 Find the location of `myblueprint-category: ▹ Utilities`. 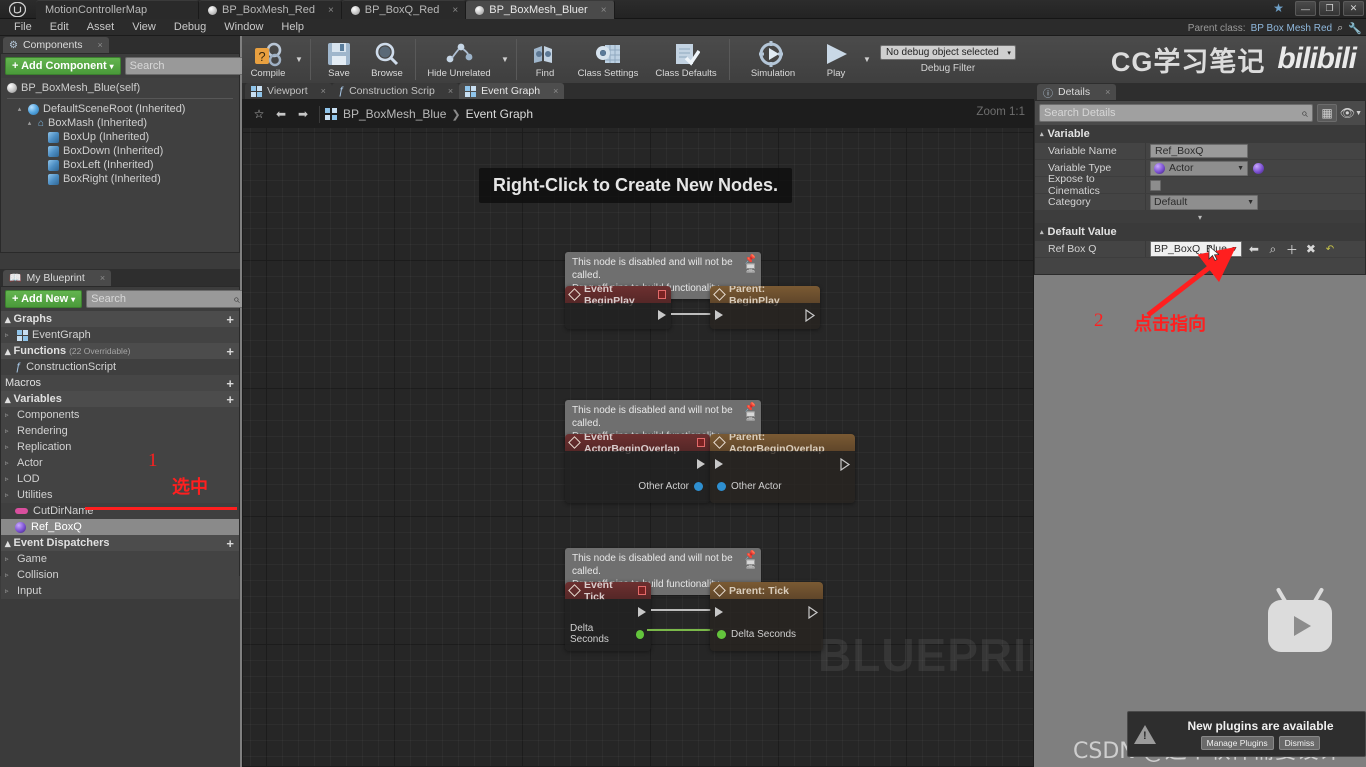

myblueprint-category: ▹ Utilities is located at coordinates (120, 495).